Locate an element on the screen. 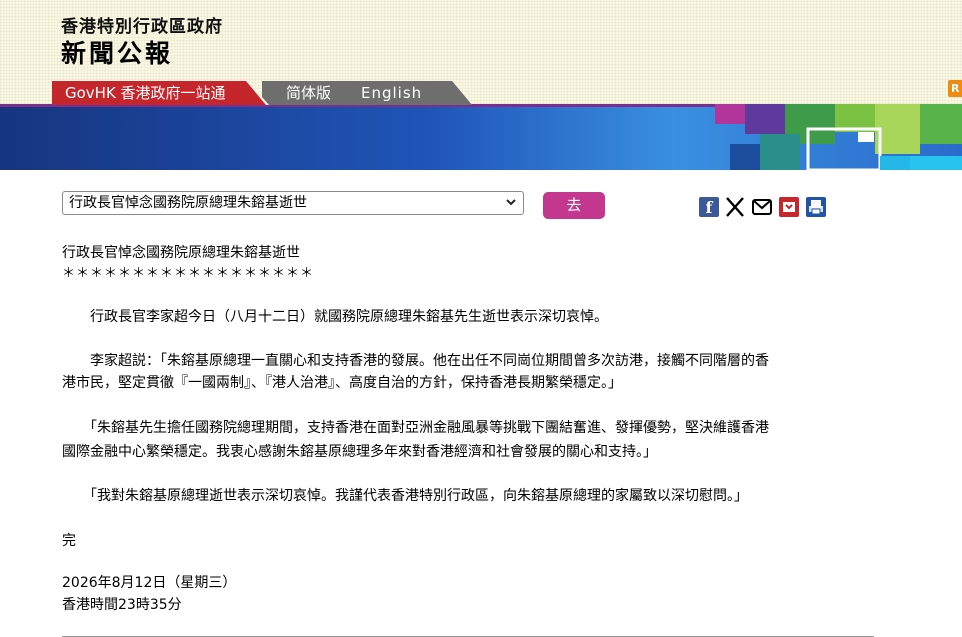 Image resolution: width=962 pixels, height=637 pixels. x-icon is located at coordinates (735, 207).